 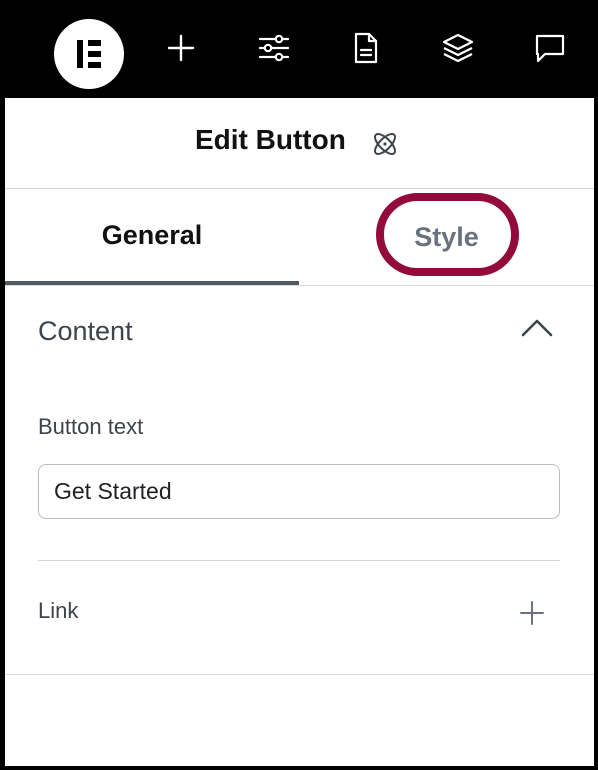 I want to click on logo-bar-left, so click(x=80, y=54).